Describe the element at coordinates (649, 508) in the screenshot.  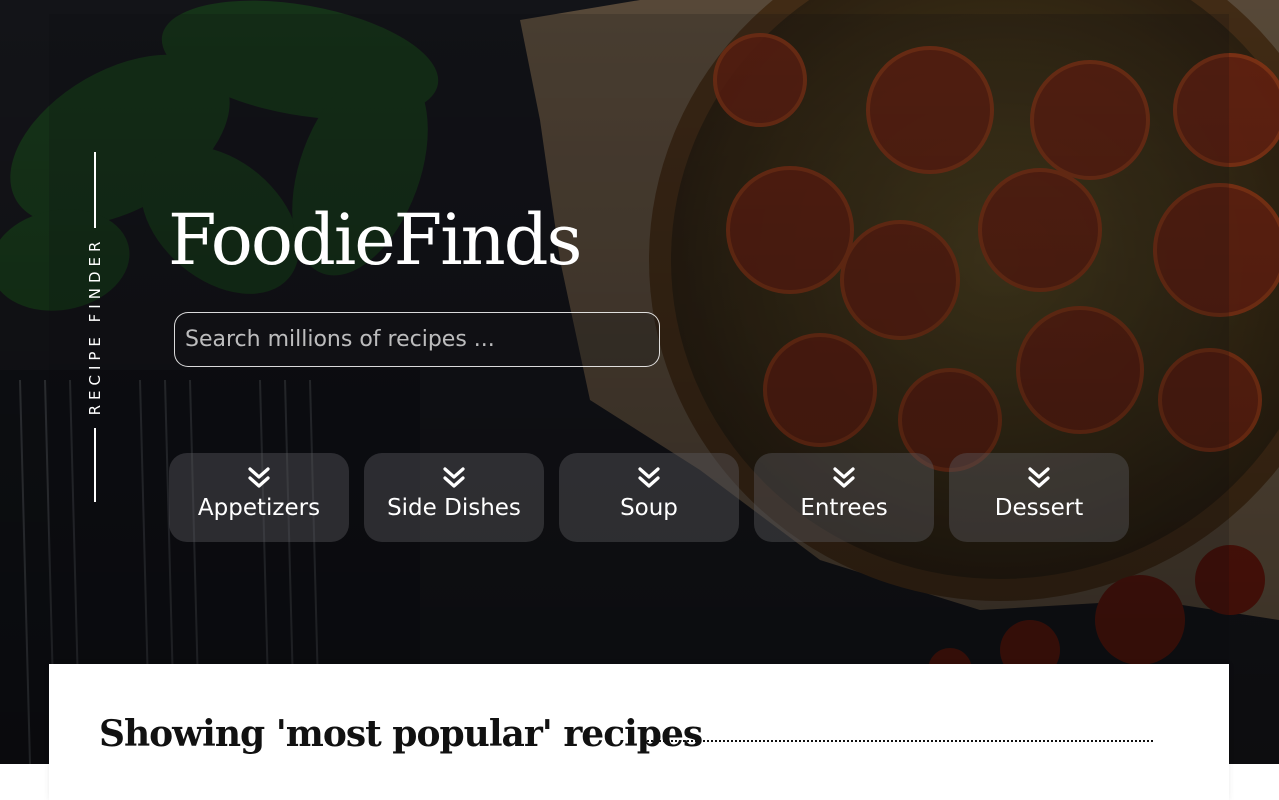
I see `category-label: Soup` at that location.